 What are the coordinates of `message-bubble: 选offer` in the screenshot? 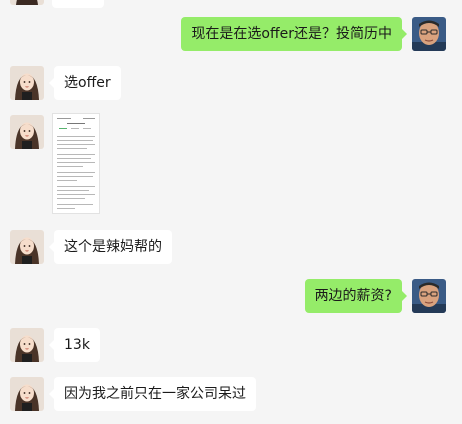 It's located at (85, 83).